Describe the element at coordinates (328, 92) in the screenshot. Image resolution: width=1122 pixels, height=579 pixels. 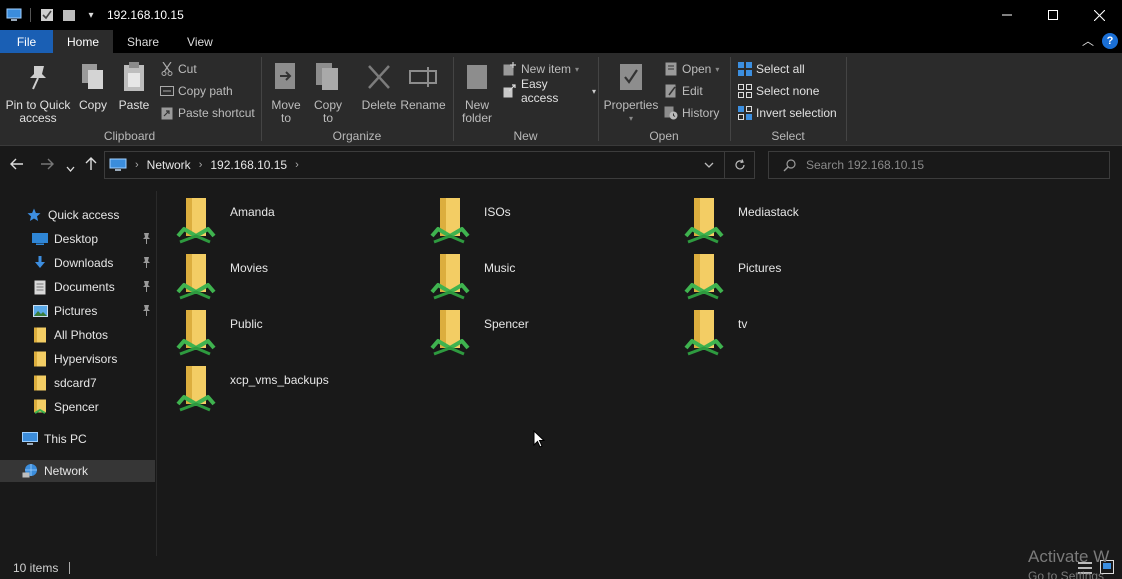
I see `copy-to-button: Copy to` at that location.